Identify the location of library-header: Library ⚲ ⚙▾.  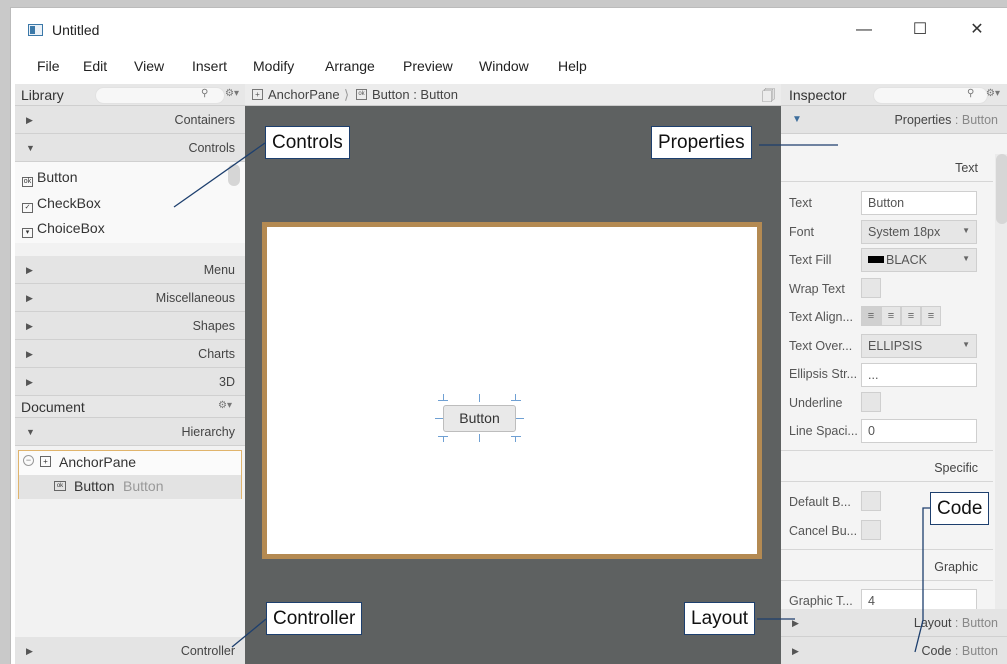
(130, 95).